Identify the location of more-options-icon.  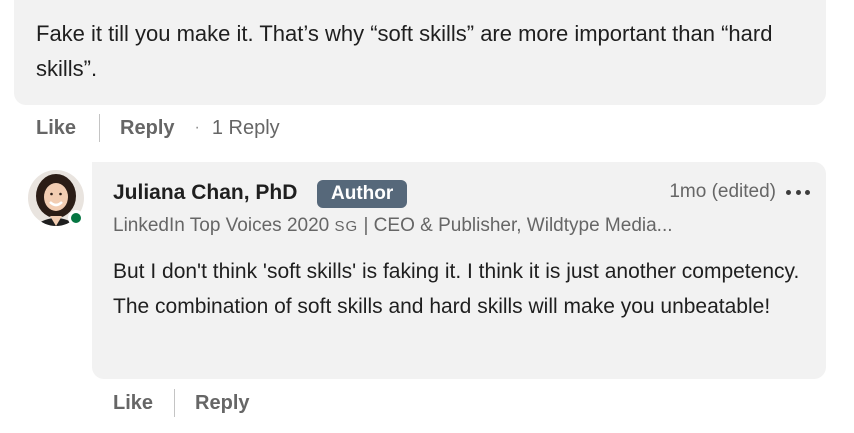
(798, 192).